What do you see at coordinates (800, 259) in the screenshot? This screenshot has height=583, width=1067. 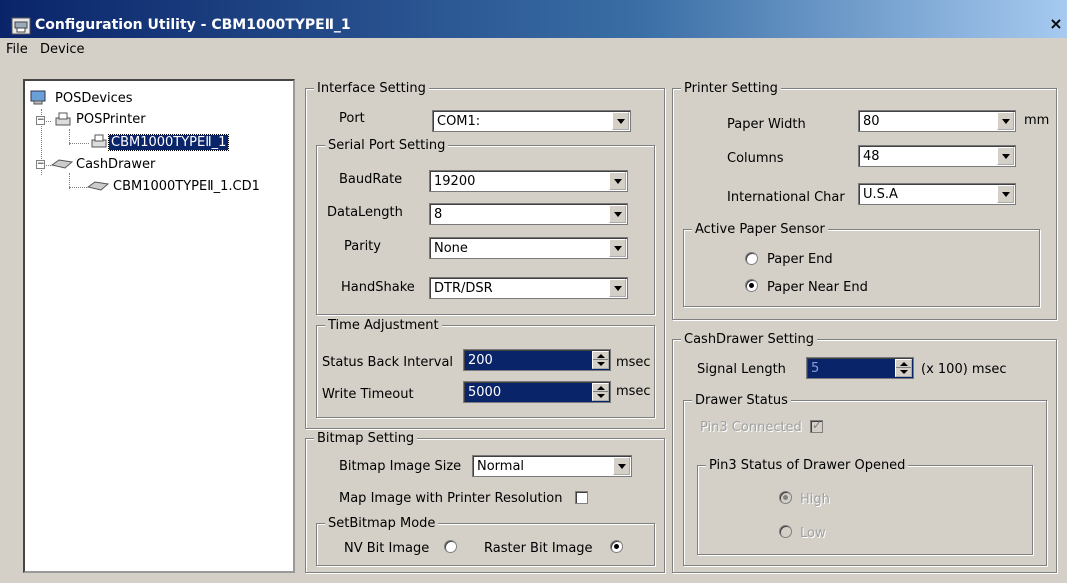 I see `paper-end-label: Paper End` at bounding box center [800, 259].